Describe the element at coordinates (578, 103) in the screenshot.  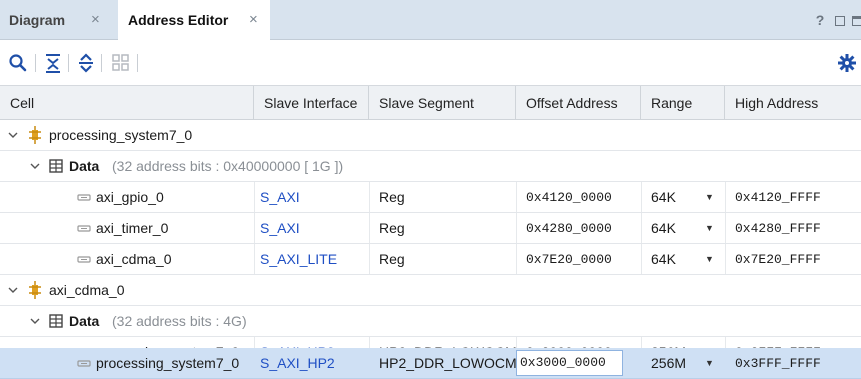
I see `column-header-offset-address: Offset Address` at that location.